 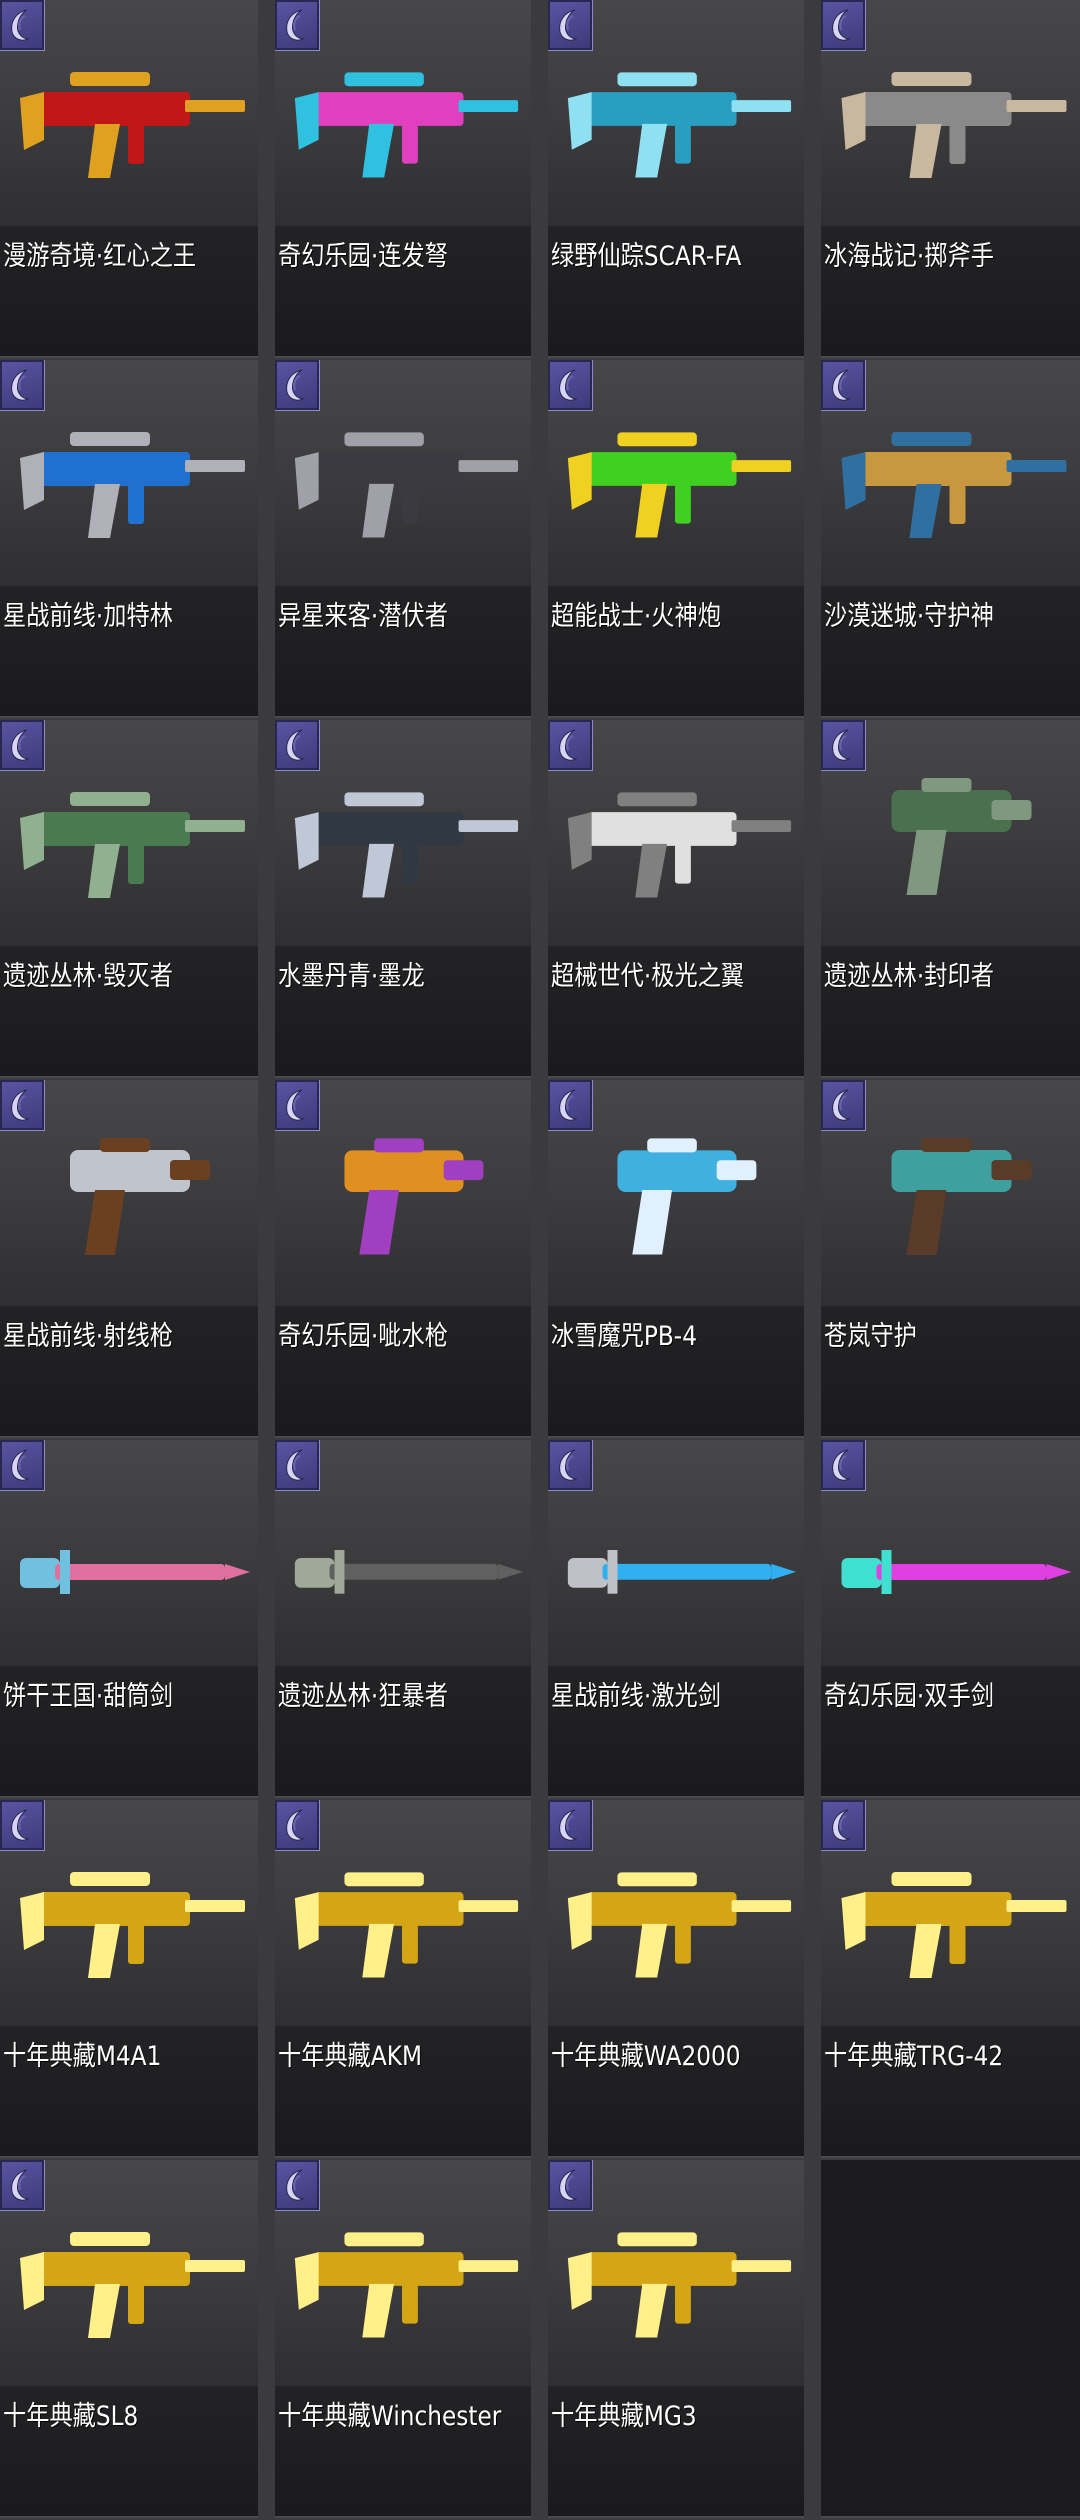 What do you see at coordinates (676, 1371) in the screenshot?
I see `weapon-name-bar: 冰雪魔咒PB-4` at bounding box center [676, 1371].